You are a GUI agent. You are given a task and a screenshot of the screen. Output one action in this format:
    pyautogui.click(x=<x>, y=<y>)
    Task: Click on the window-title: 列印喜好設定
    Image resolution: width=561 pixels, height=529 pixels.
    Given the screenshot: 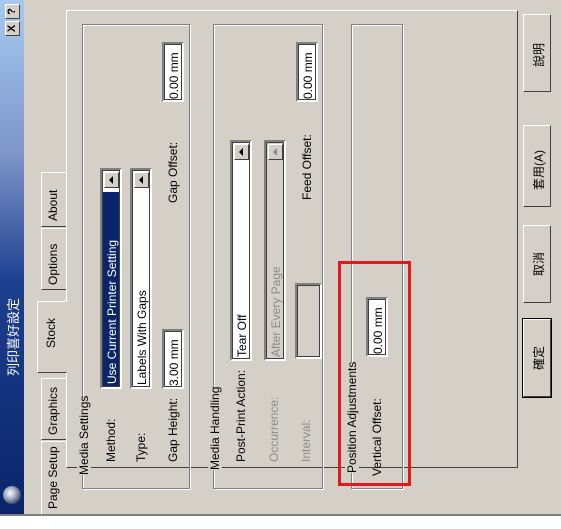 What is the action you would take?
    pyautogui.click(x=13, y=336)
    